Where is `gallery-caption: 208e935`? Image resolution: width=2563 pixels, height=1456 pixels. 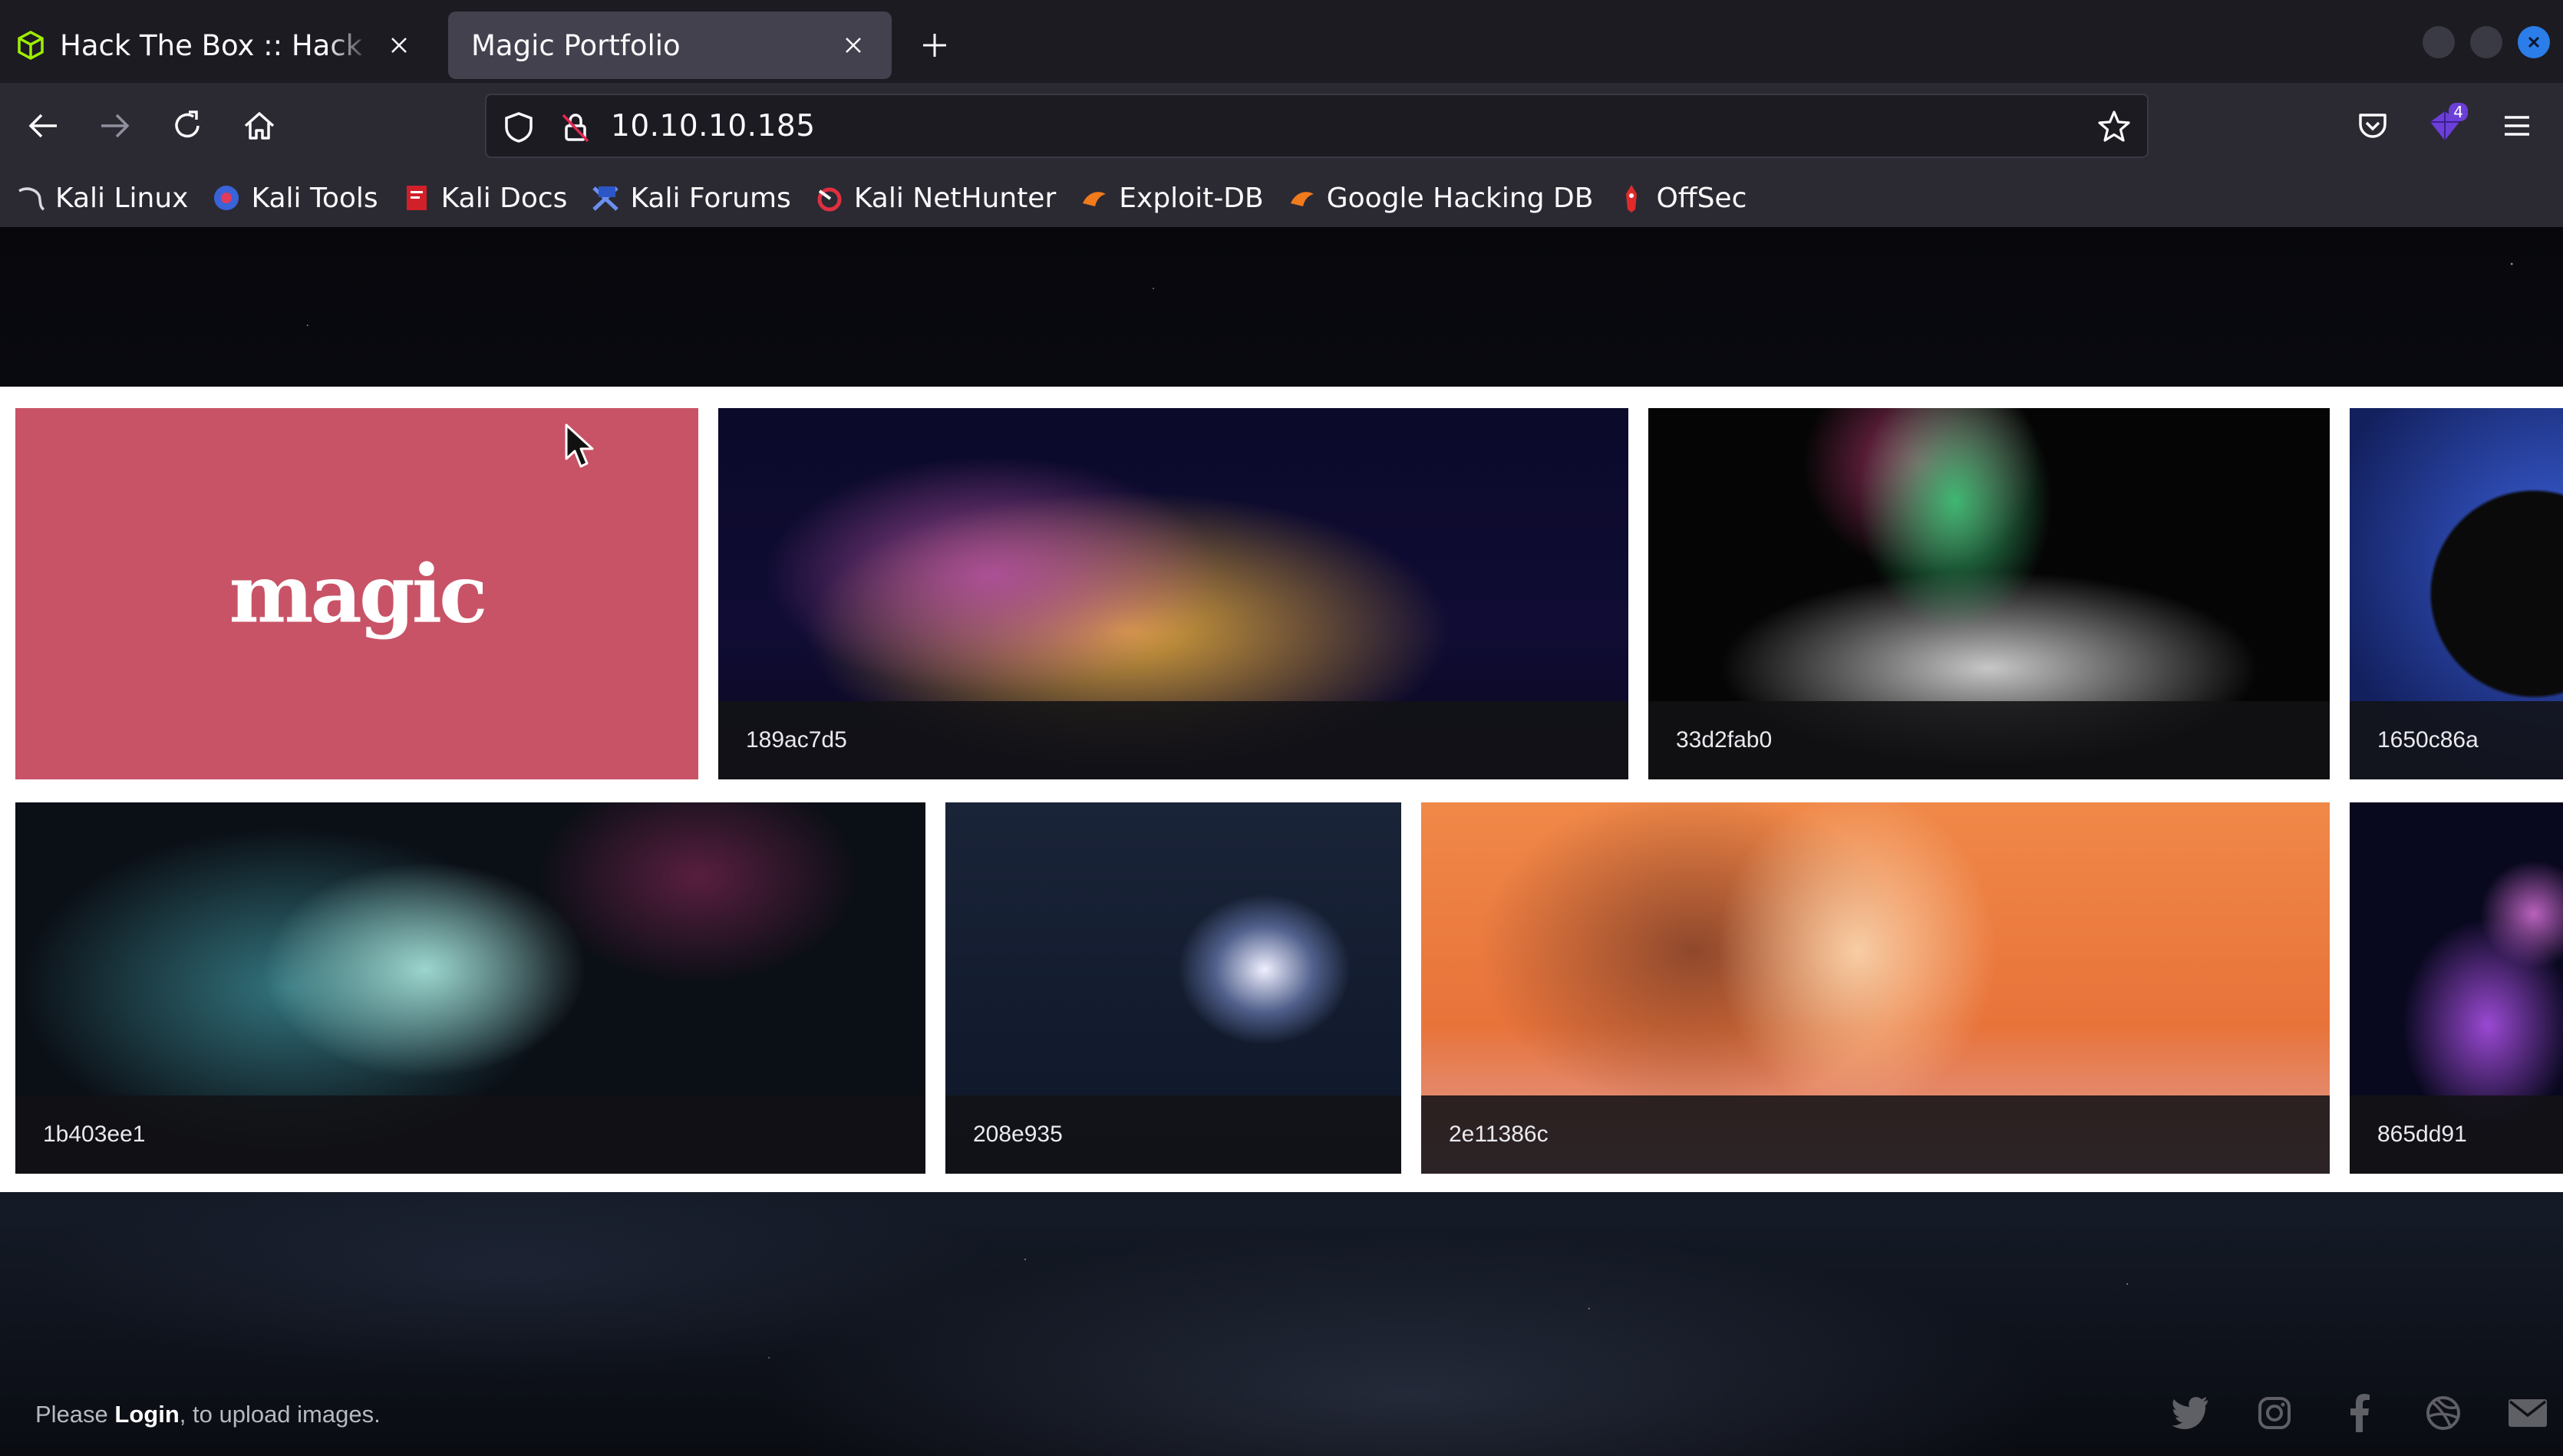
gallery-caption: 208e935 is located at coordinates (1173, 1134).